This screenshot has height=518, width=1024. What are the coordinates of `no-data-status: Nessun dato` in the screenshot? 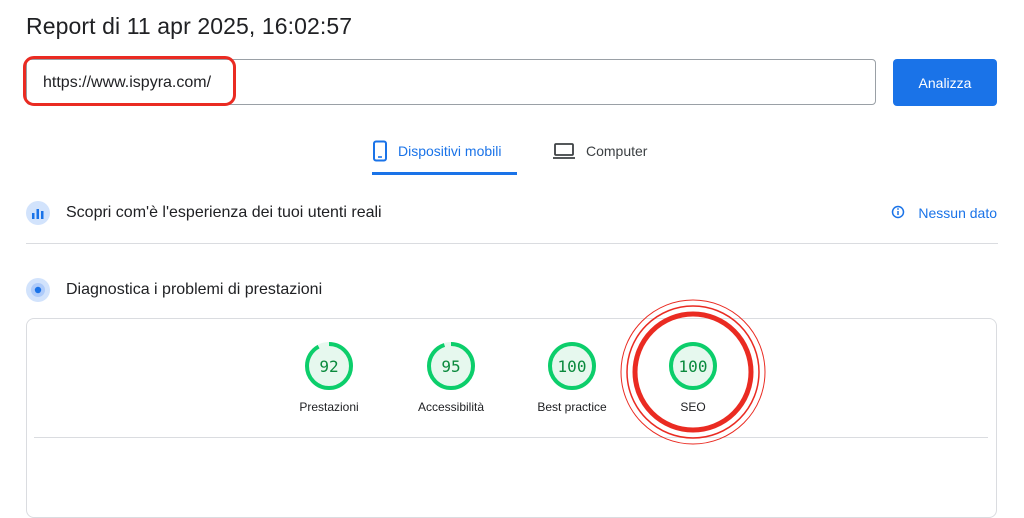 It's located at (944, 213).